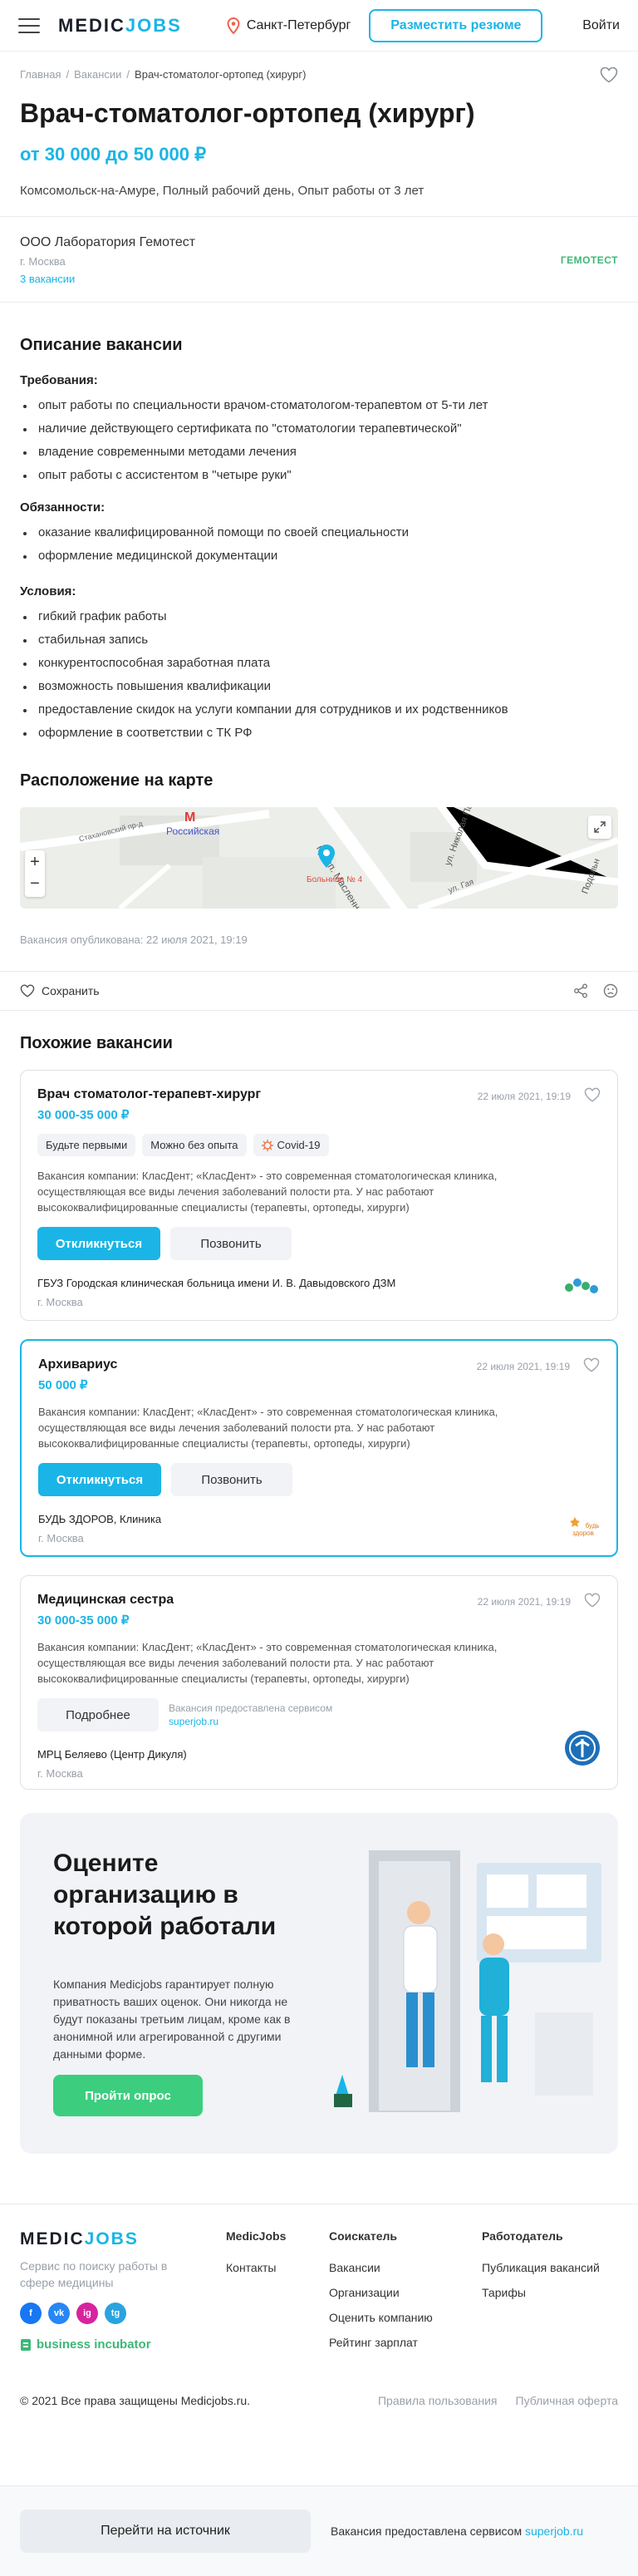 The height and width of the screenshot is (2576, 638). Describe the element at coordinates (108, 242) in the screenshot. I see `company-name: ООО Лаборатория Гемотест` at that location.